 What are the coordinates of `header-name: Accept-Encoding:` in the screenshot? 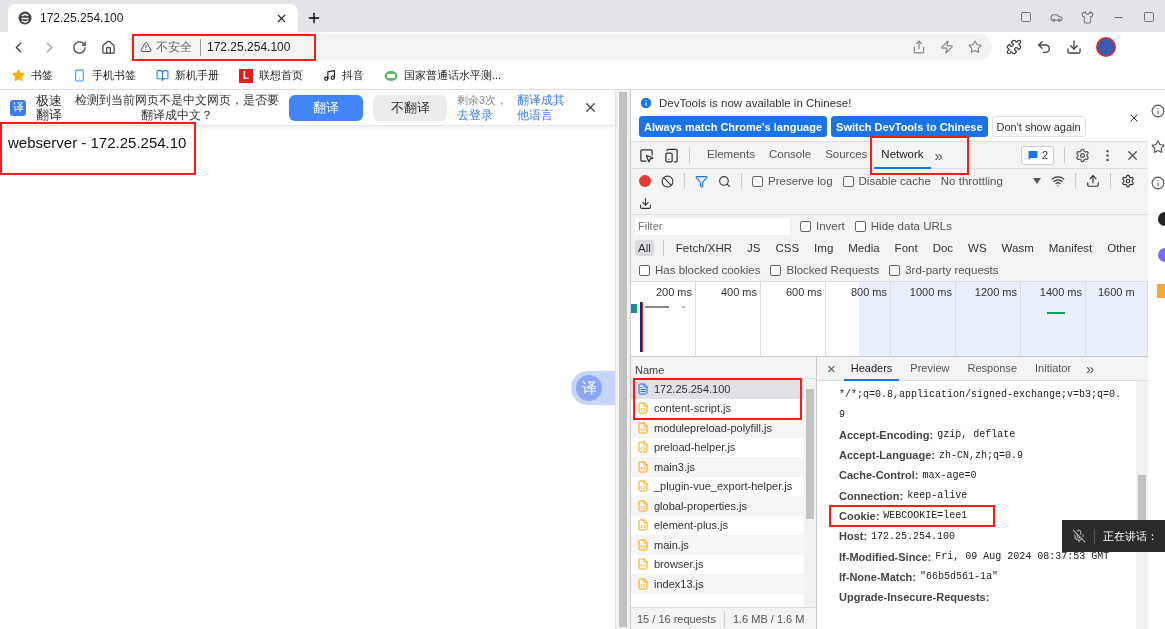 It's located at (886, 434).